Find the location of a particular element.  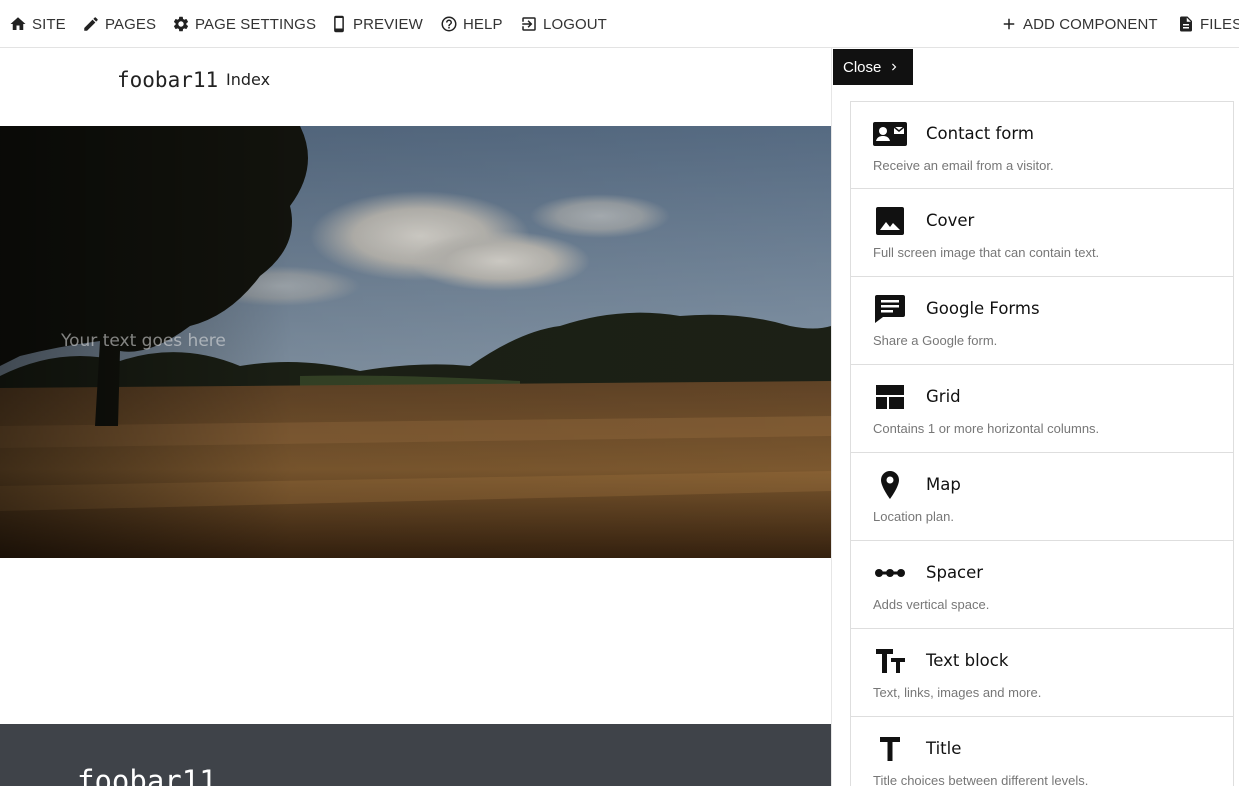

component-title: Contact form is located at coordinates (980, 133).